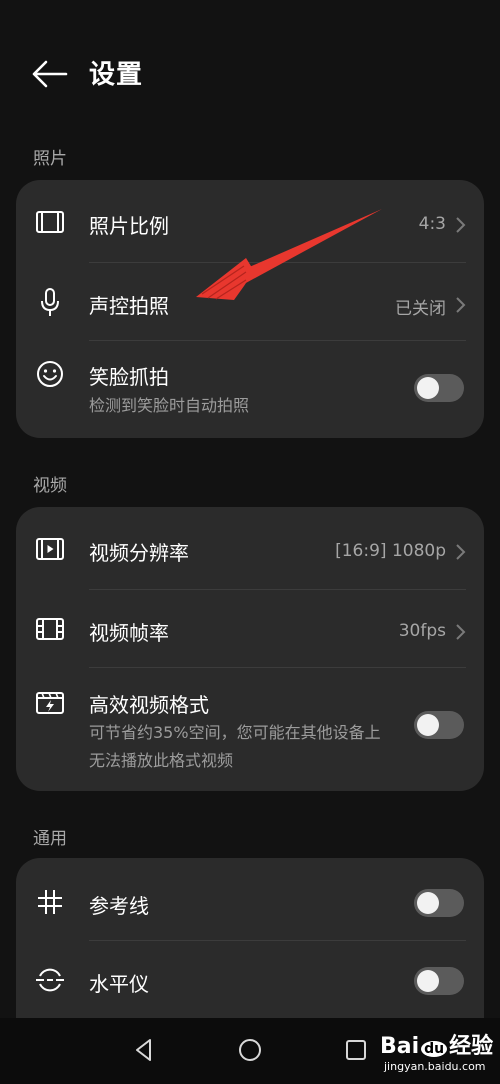 The image size is (500, 1084). Describe the element at coordinates (50, 839) in the screenshot. I see `section-label-general: 通用` at that location.